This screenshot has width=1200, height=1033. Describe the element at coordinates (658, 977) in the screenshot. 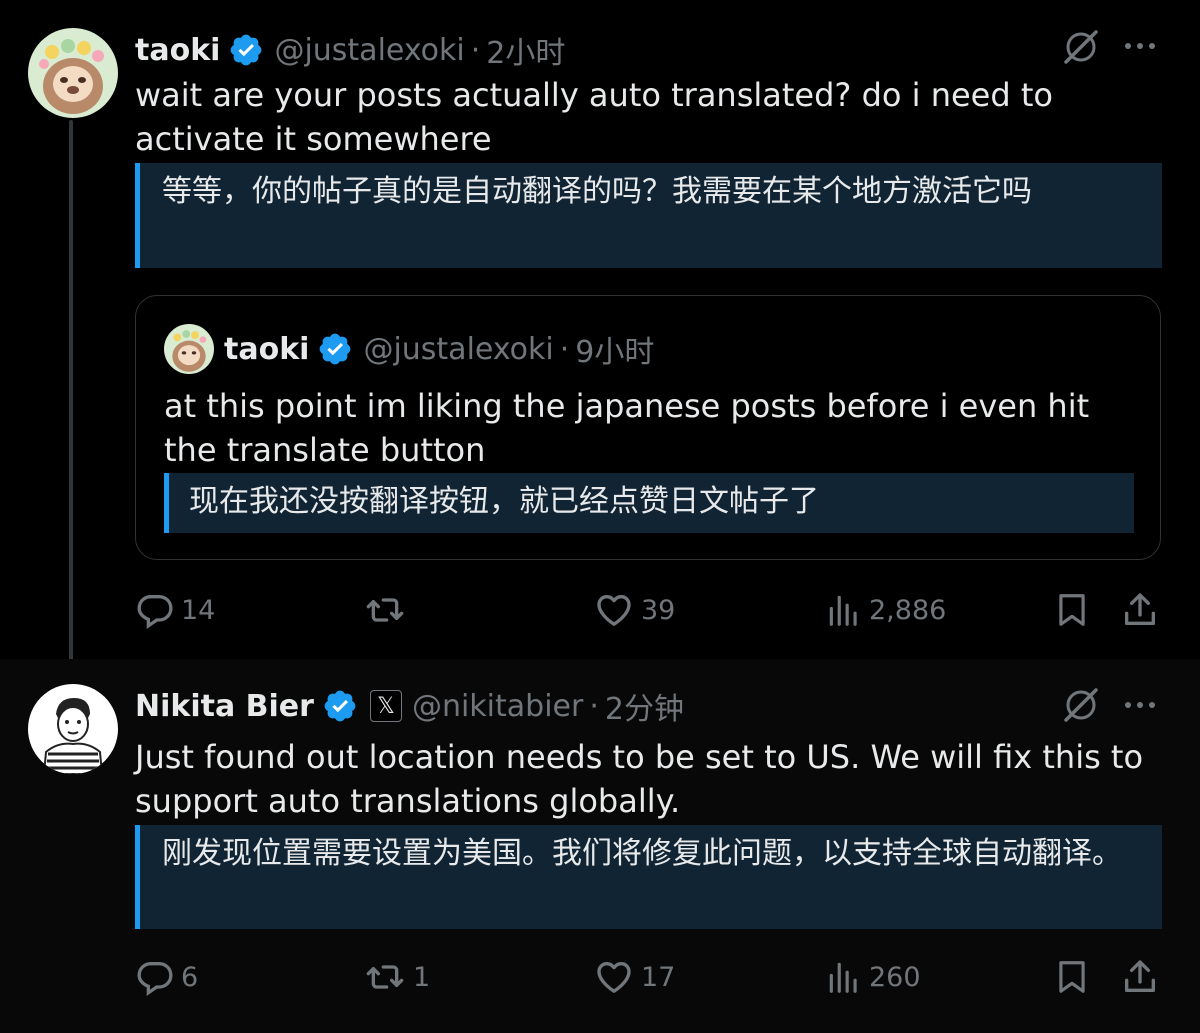

I see `like-count: 17` at that location.